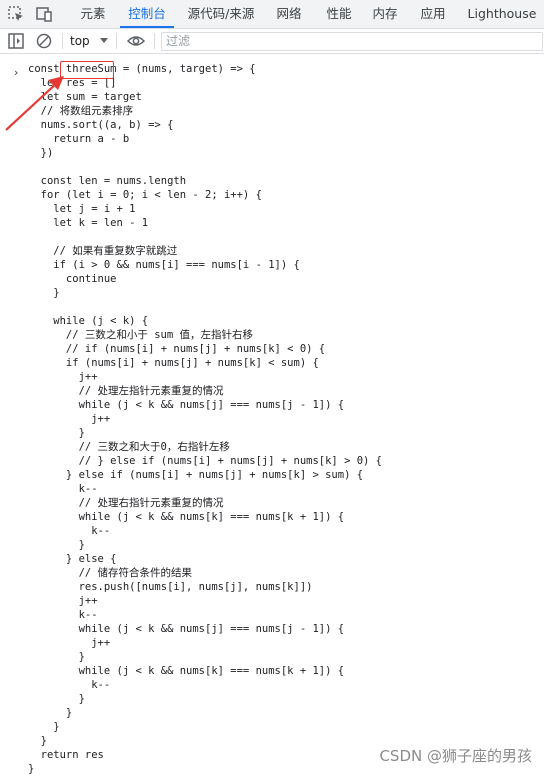  What do you see at coordinates (34, 103) in the screenshot?
I see `annotation-arrow-icon` at bounding box center [34, 103].